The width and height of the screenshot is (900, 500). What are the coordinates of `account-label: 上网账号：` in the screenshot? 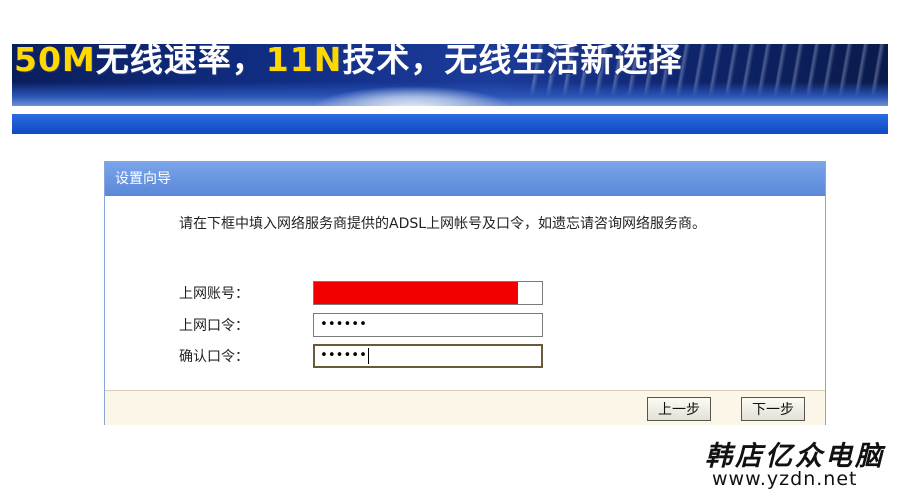 It's located at (214, 294).